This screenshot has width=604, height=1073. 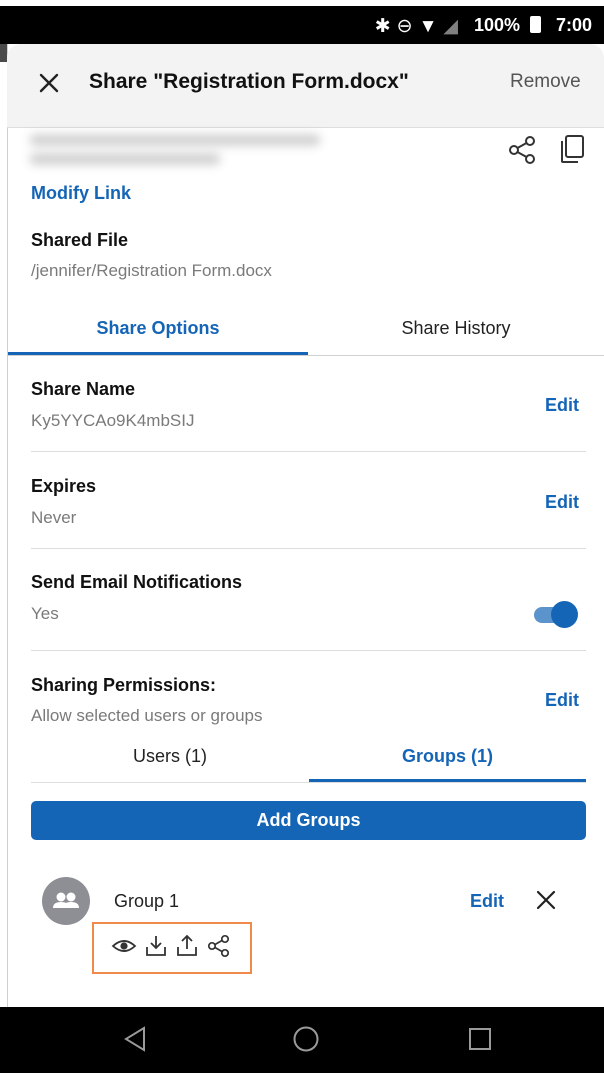 What do you see at coordinates (545, 82) in the screenshot?
I see `remove-button: Remove` at bounding box center [545, 82].